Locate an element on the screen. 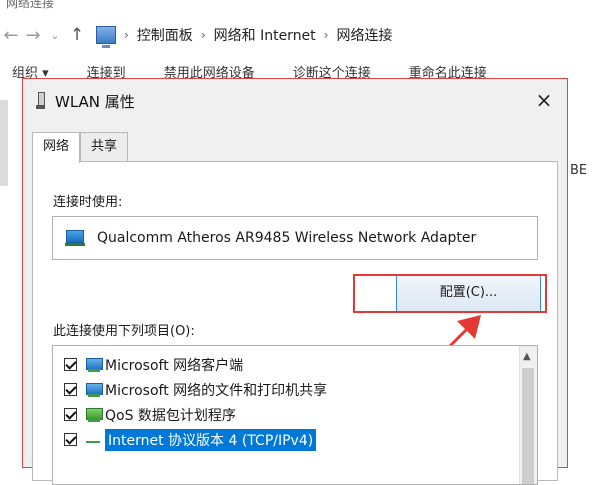 The image size is (593, 485). dialog-tabs: 网络 共享 is located at coordinates (80, 147).